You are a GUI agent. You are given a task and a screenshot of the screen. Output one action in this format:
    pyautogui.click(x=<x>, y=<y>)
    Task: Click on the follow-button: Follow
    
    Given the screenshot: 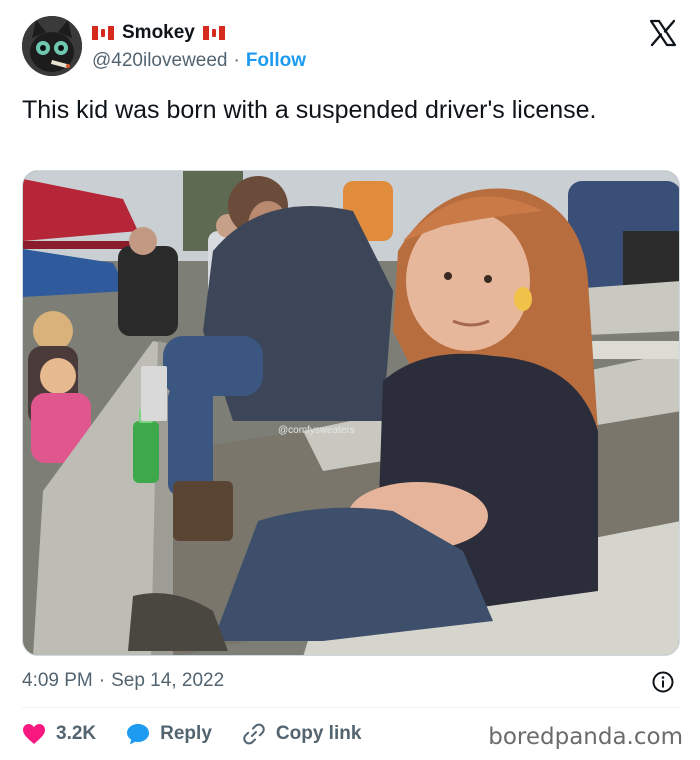 What is the action you would take?
    pyautogui.click(x=276, y=61)
    